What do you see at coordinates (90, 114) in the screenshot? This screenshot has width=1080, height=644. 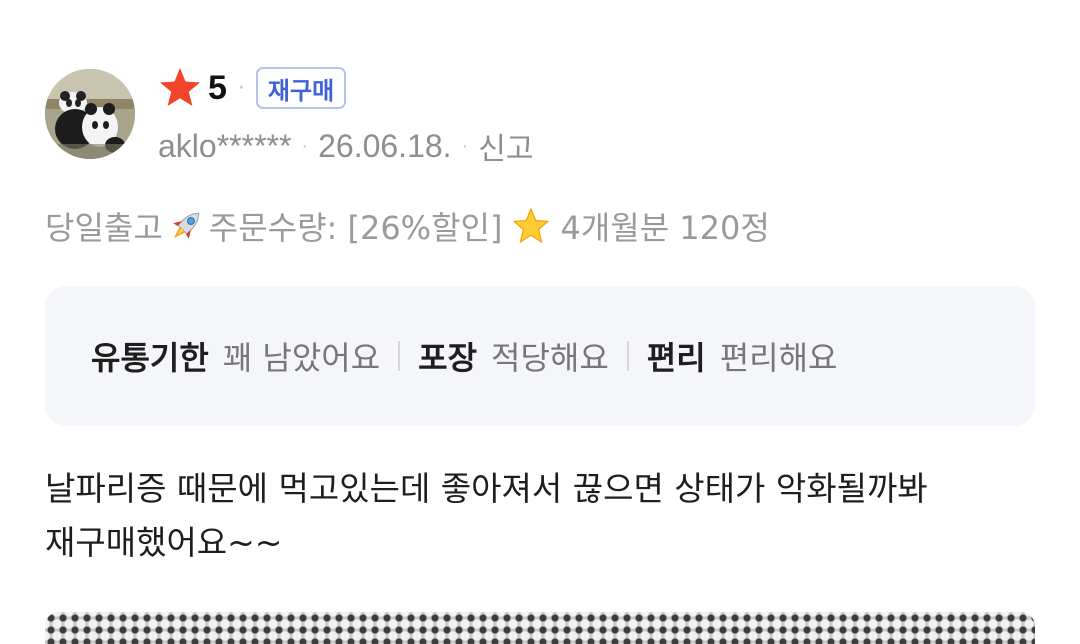 I see `avatar` at bounding box center [90, 114].